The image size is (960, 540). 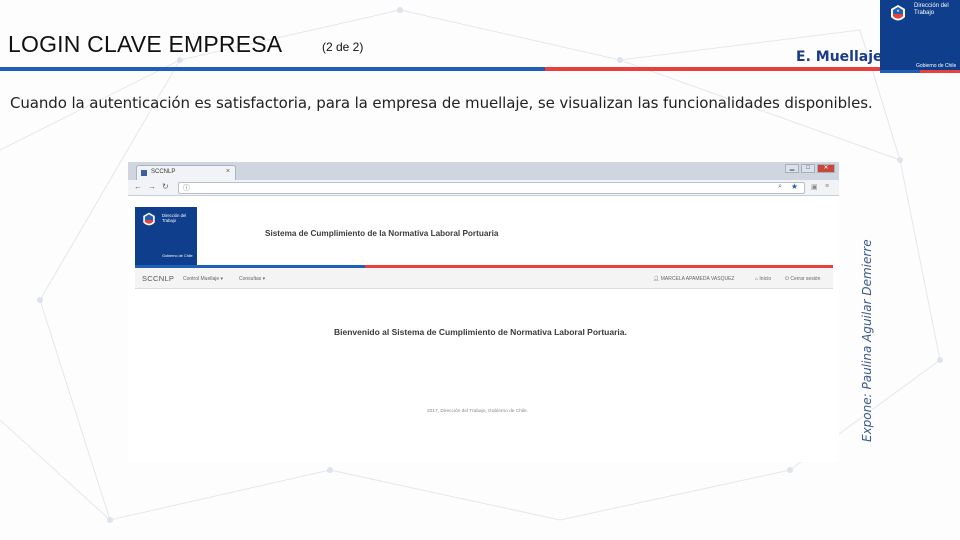 I want to click on maximize-button: □, so click(x=808, y=168).